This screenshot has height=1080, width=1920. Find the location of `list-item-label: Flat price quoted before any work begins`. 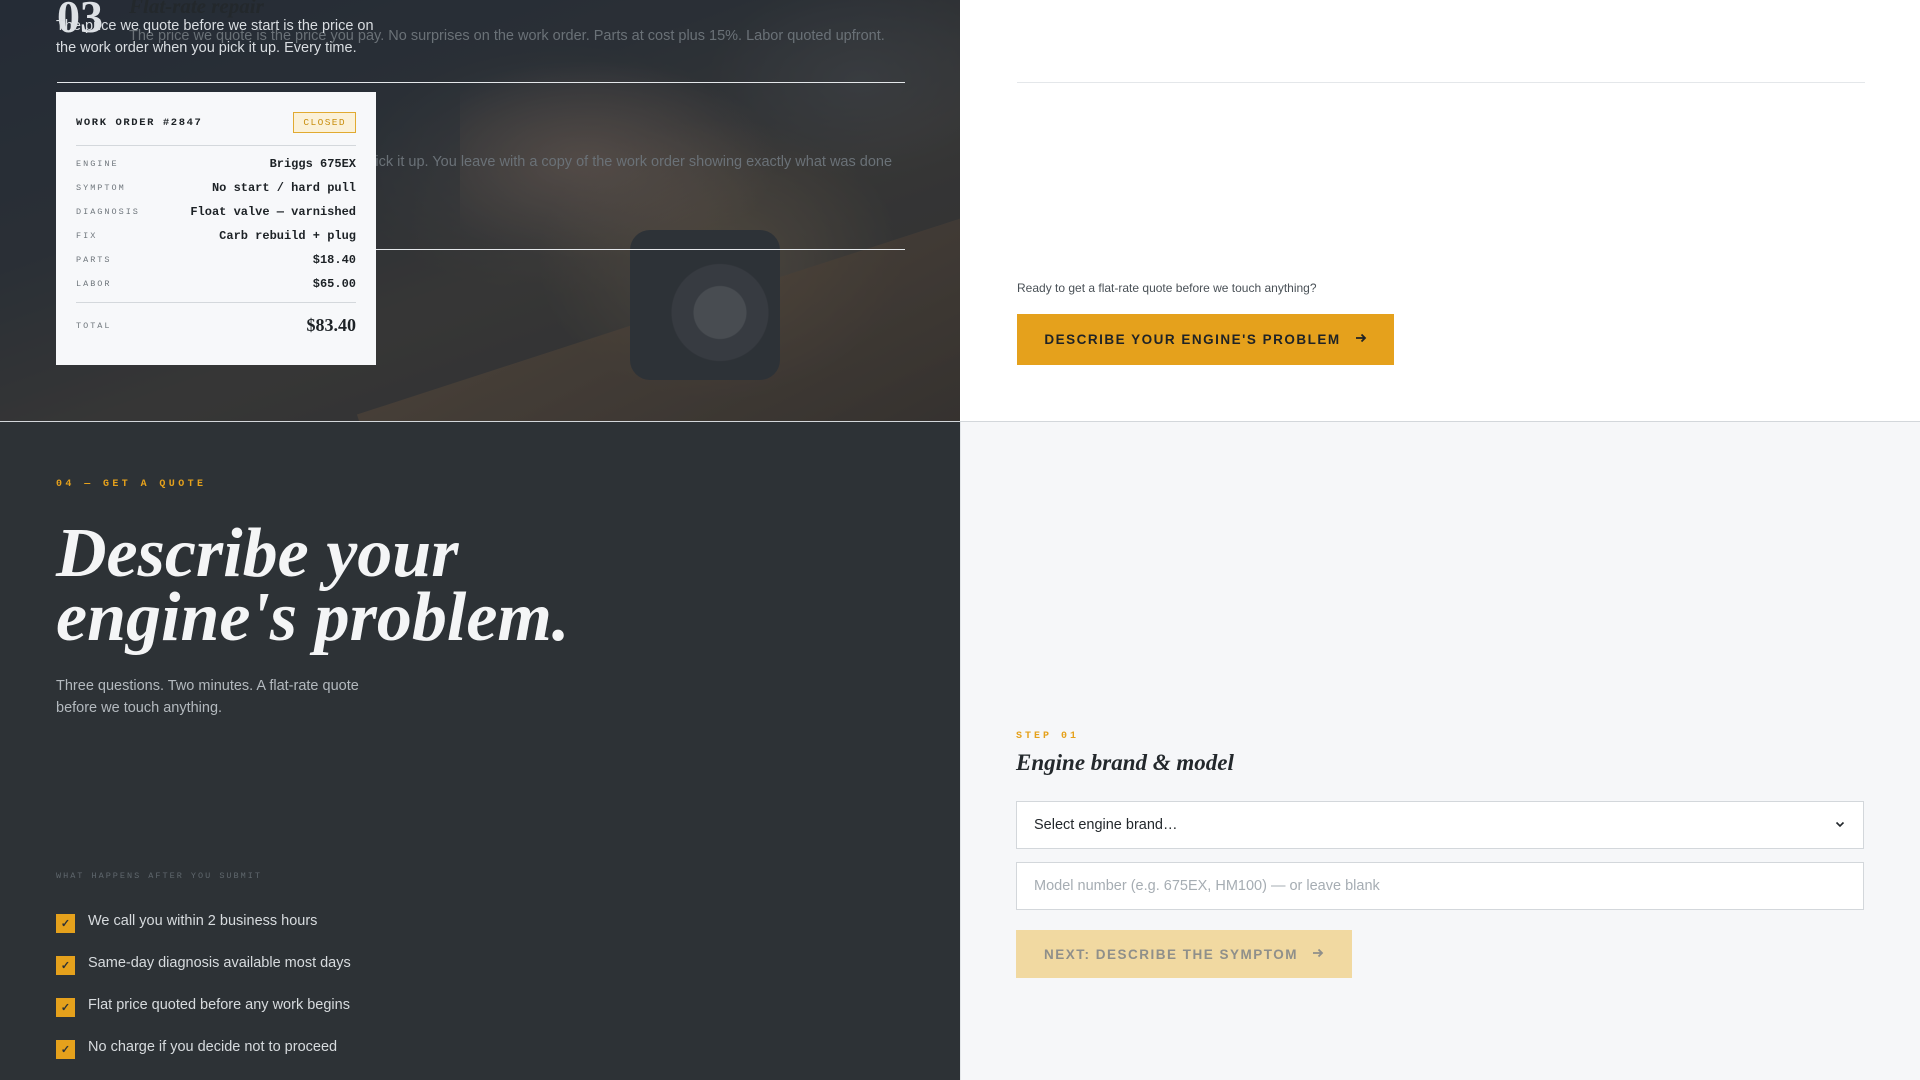

list-item-label: Flat price quoted before any work begins is located at coordinates (219, 1005).